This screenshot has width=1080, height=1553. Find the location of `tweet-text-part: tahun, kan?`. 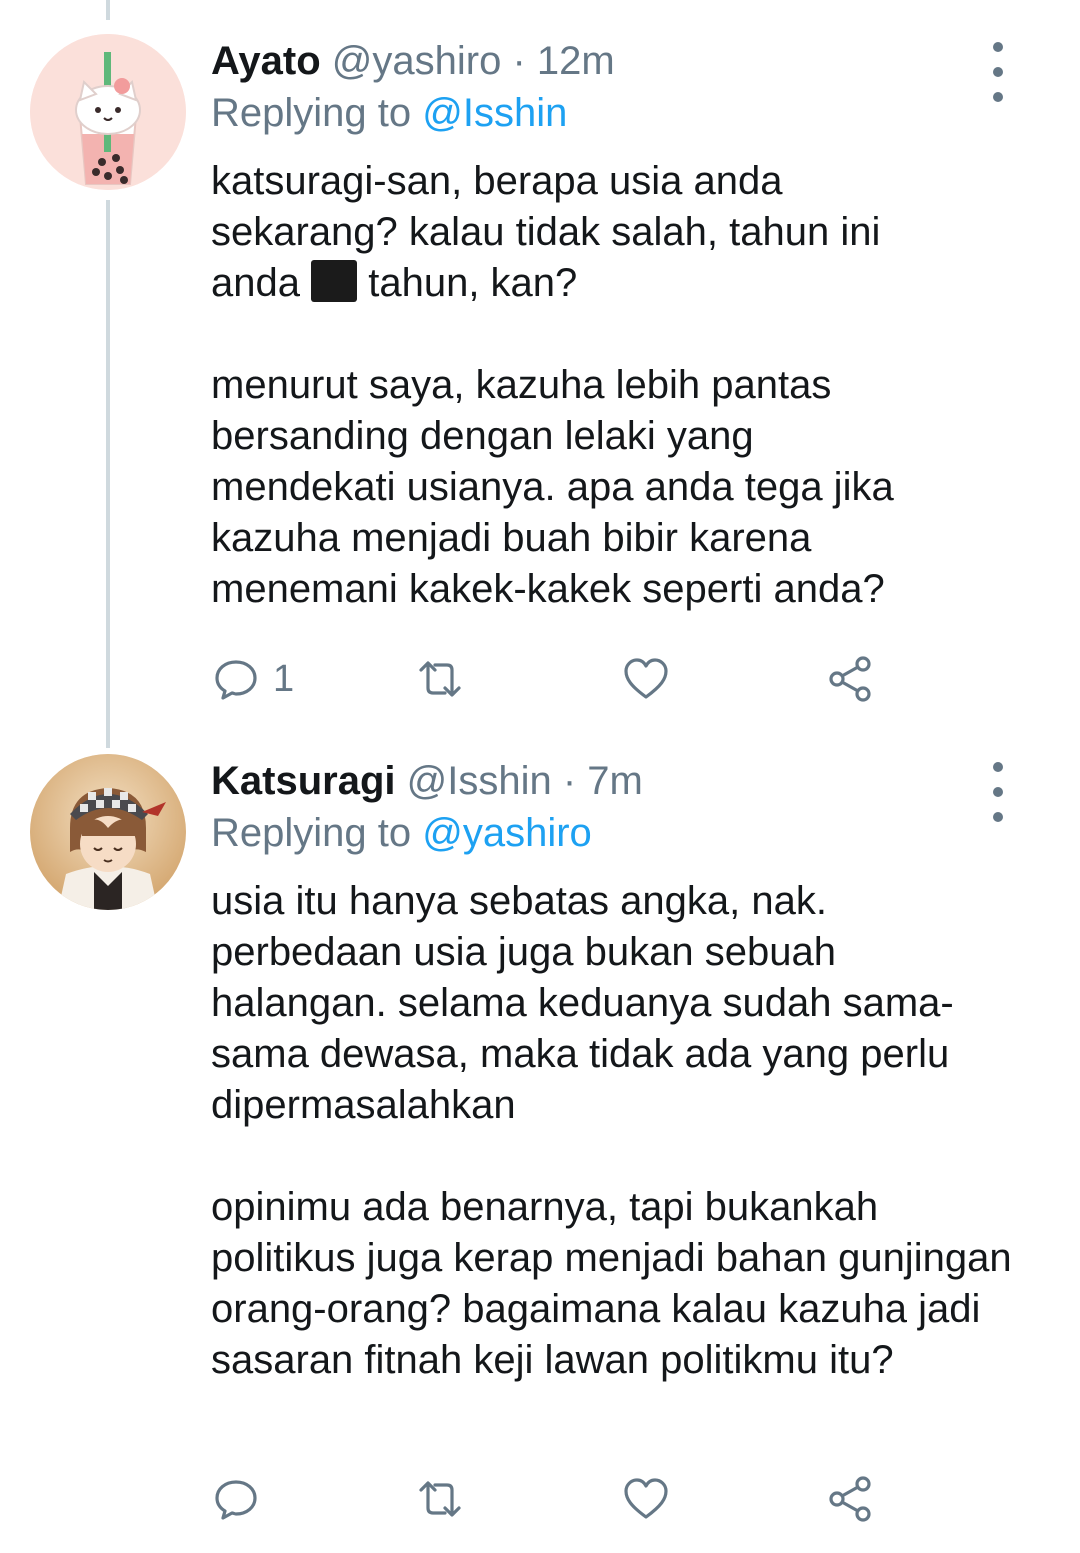

tweet-text-part: tahun, kan? is located at coordinates (473, 283).